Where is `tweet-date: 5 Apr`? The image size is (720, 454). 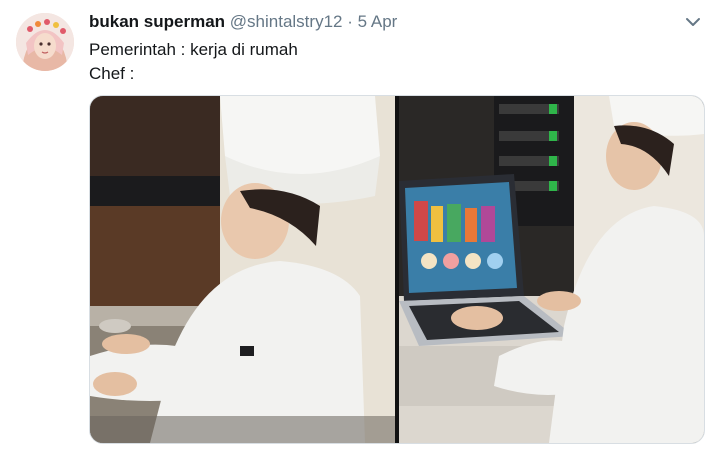 tweet-date: 5 Apr is located at coordinates (378, 21).